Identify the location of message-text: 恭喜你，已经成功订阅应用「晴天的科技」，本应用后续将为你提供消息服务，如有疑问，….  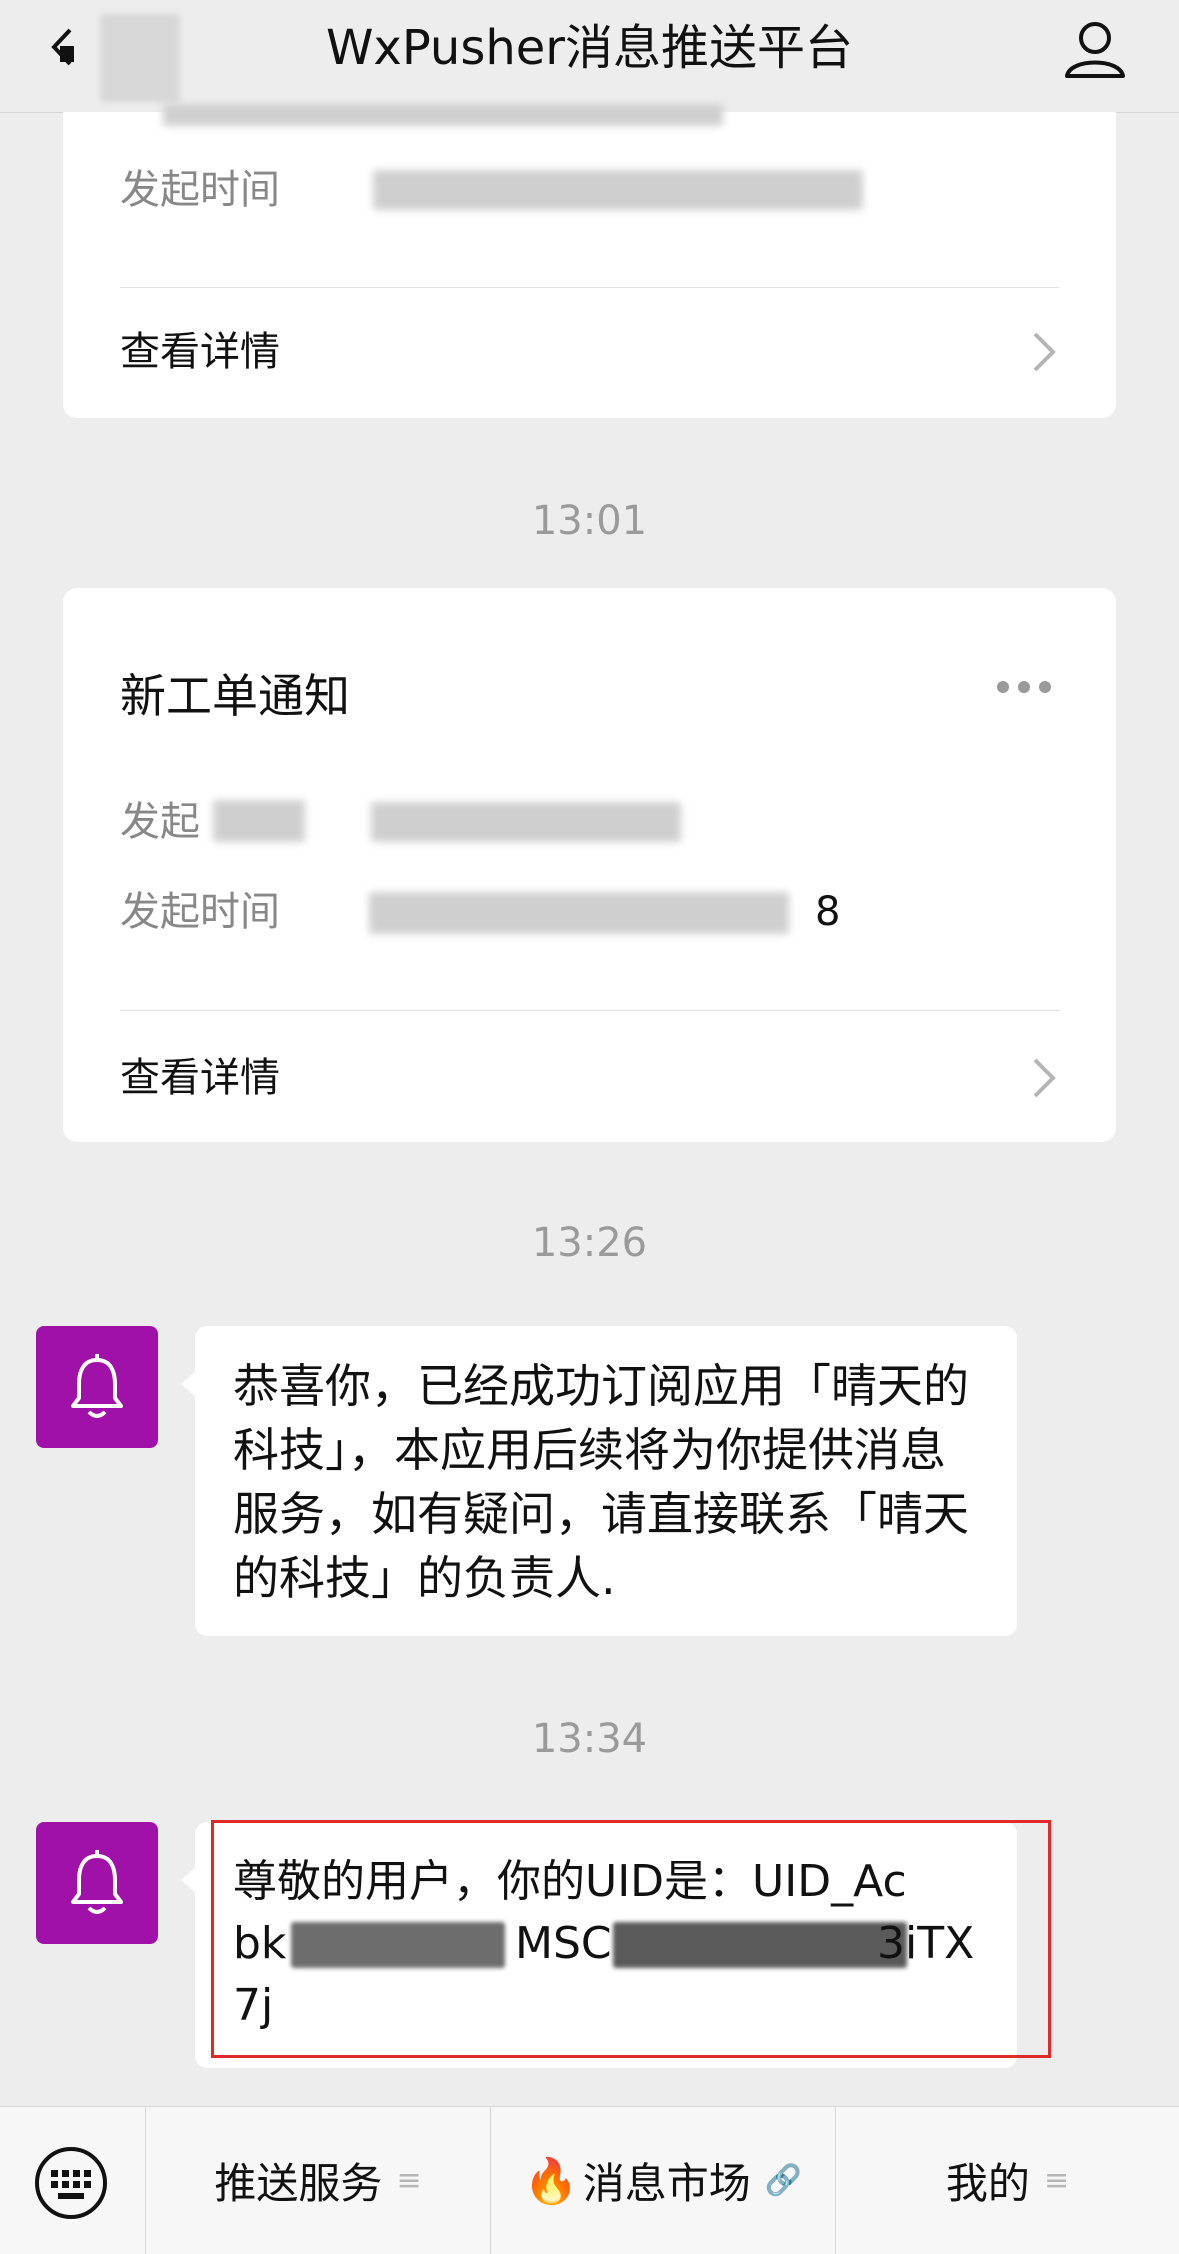
(601, 1482).